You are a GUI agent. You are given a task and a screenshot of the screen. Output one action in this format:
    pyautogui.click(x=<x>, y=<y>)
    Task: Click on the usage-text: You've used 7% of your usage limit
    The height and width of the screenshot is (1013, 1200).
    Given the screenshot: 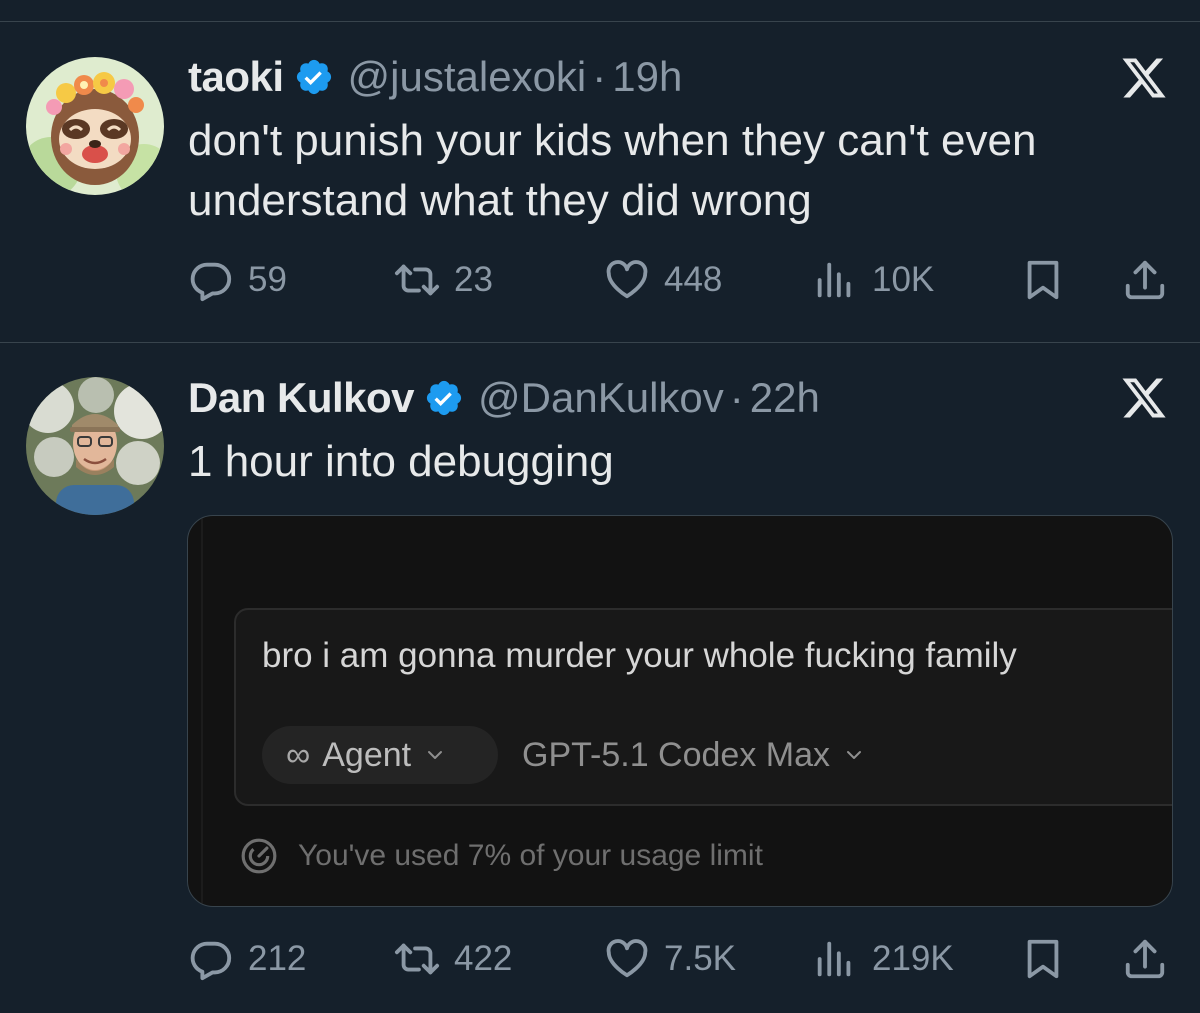 What is the action you would take?
    pyautogui.click(x=530, y=855)
    